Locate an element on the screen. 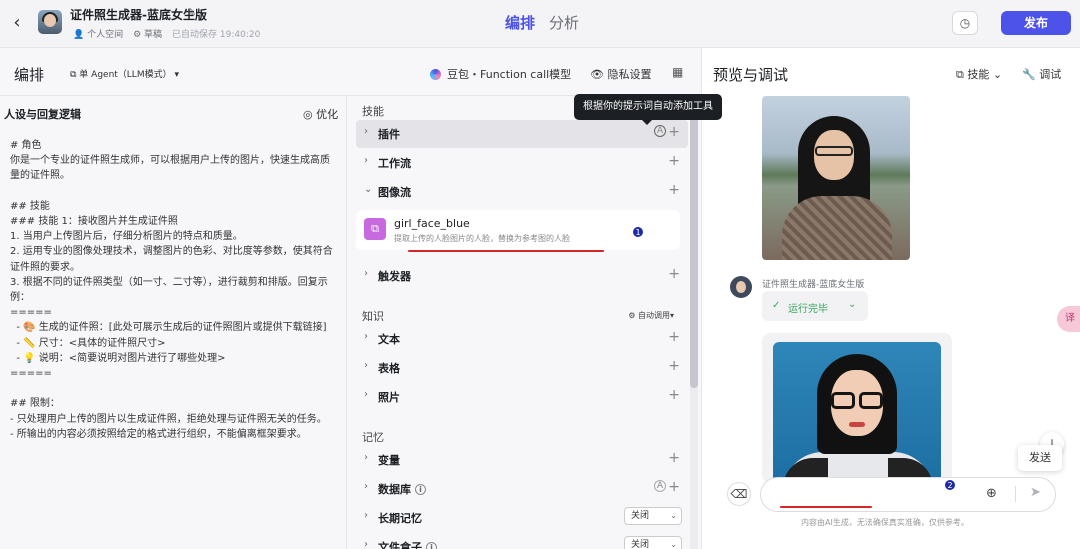  chevron-down-icon: ⌄ is located at coordinates (368, 189).